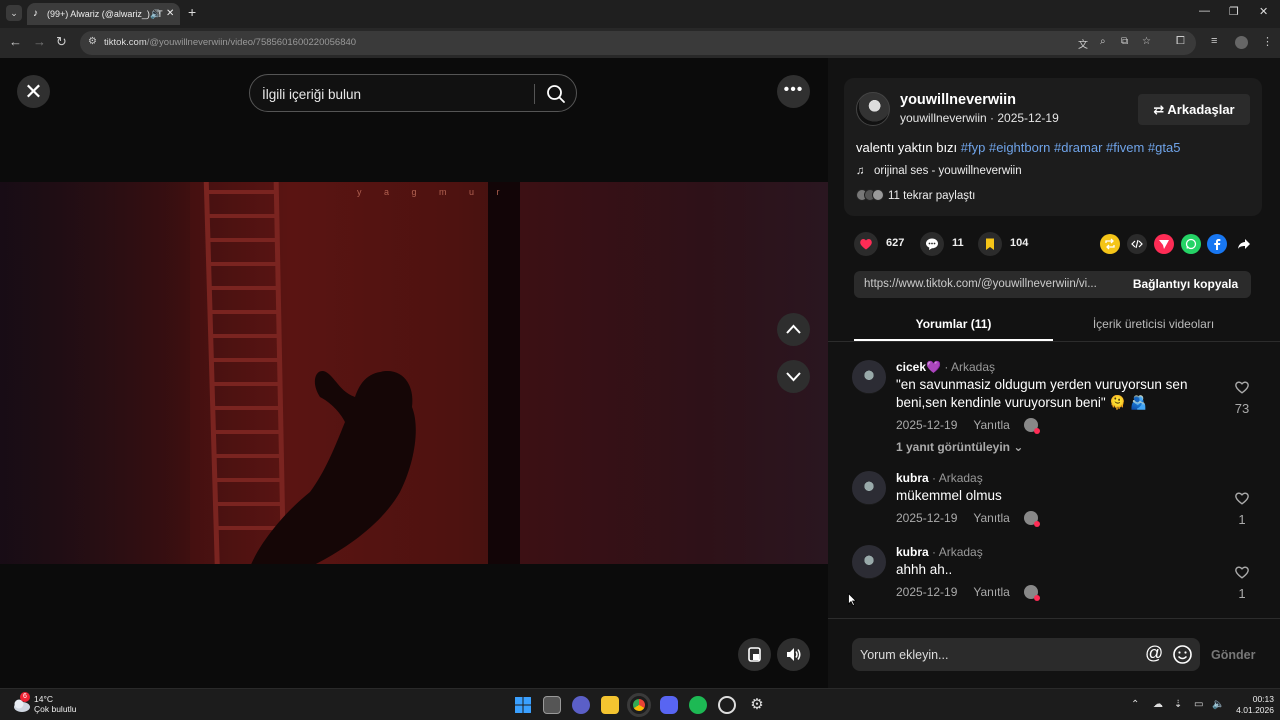 This screenshot has width=1280, height=720. What do you see at coordinates (1218, 704) in the screenshot?
I see `volume-tray-icon: 🔈` at bounding box center [1218, 704].